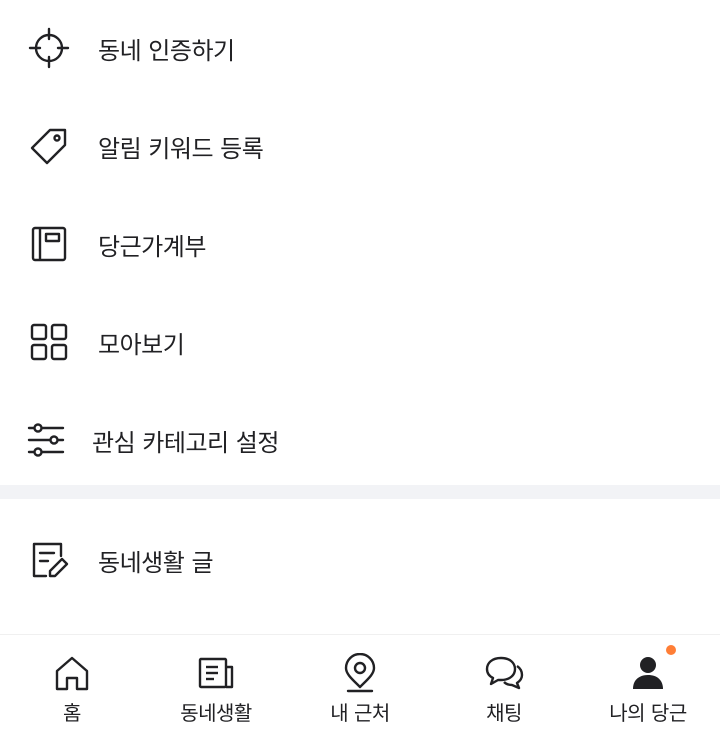 The image size is (720, 737). I want to click on home-icon, so click(72, 673).